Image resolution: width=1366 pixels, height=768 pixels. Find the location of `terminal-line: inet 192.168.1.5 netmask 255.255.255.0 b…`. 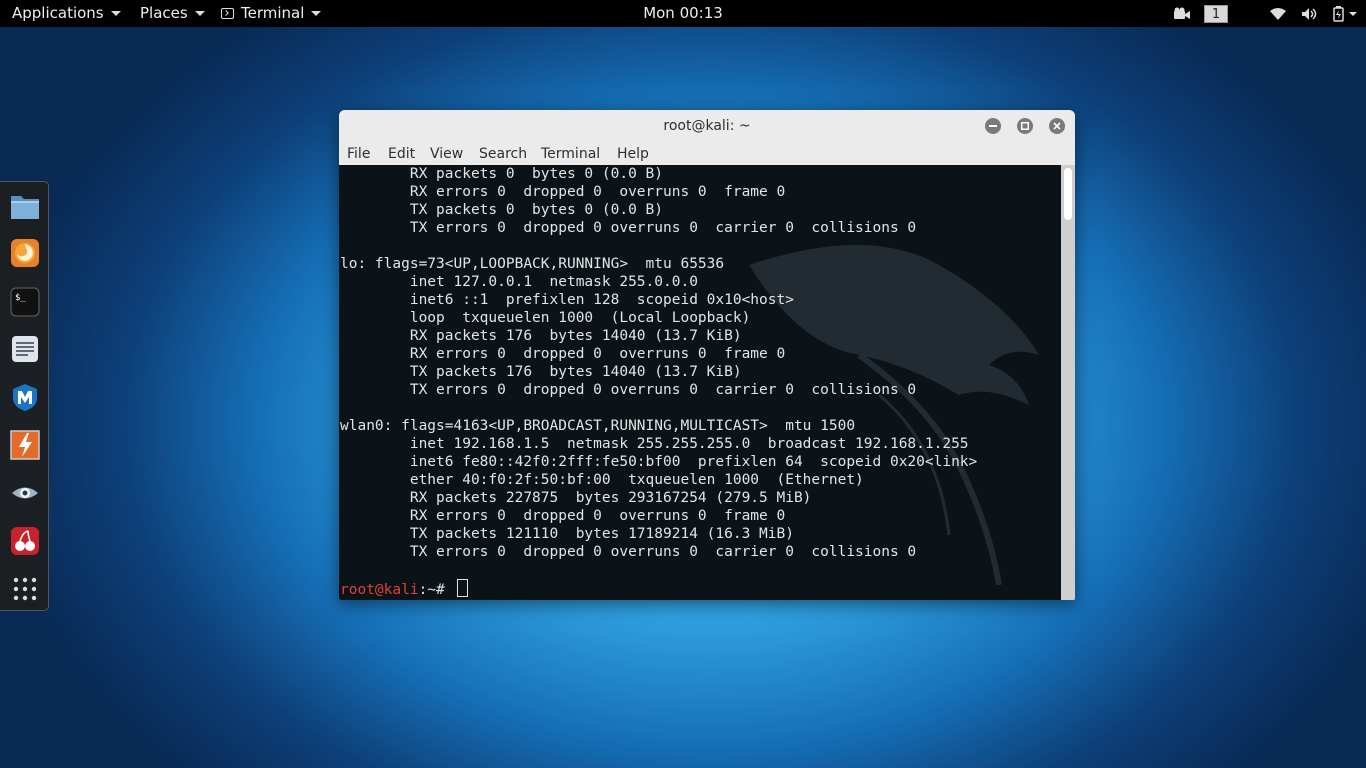

terminal-line: inet 192.168.1.5 netmask 255.255.255.0 b… is located at coordinates (689, 444).